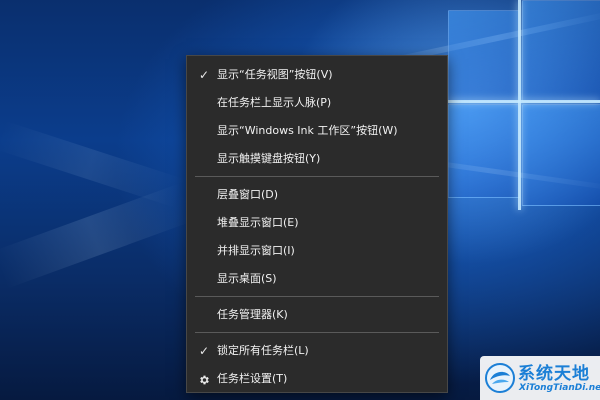 The height and width of the screenshot is (400, 600). I want to click on site-watermark: 系统天地 XiTongTianDi.net, so click(540, 378).